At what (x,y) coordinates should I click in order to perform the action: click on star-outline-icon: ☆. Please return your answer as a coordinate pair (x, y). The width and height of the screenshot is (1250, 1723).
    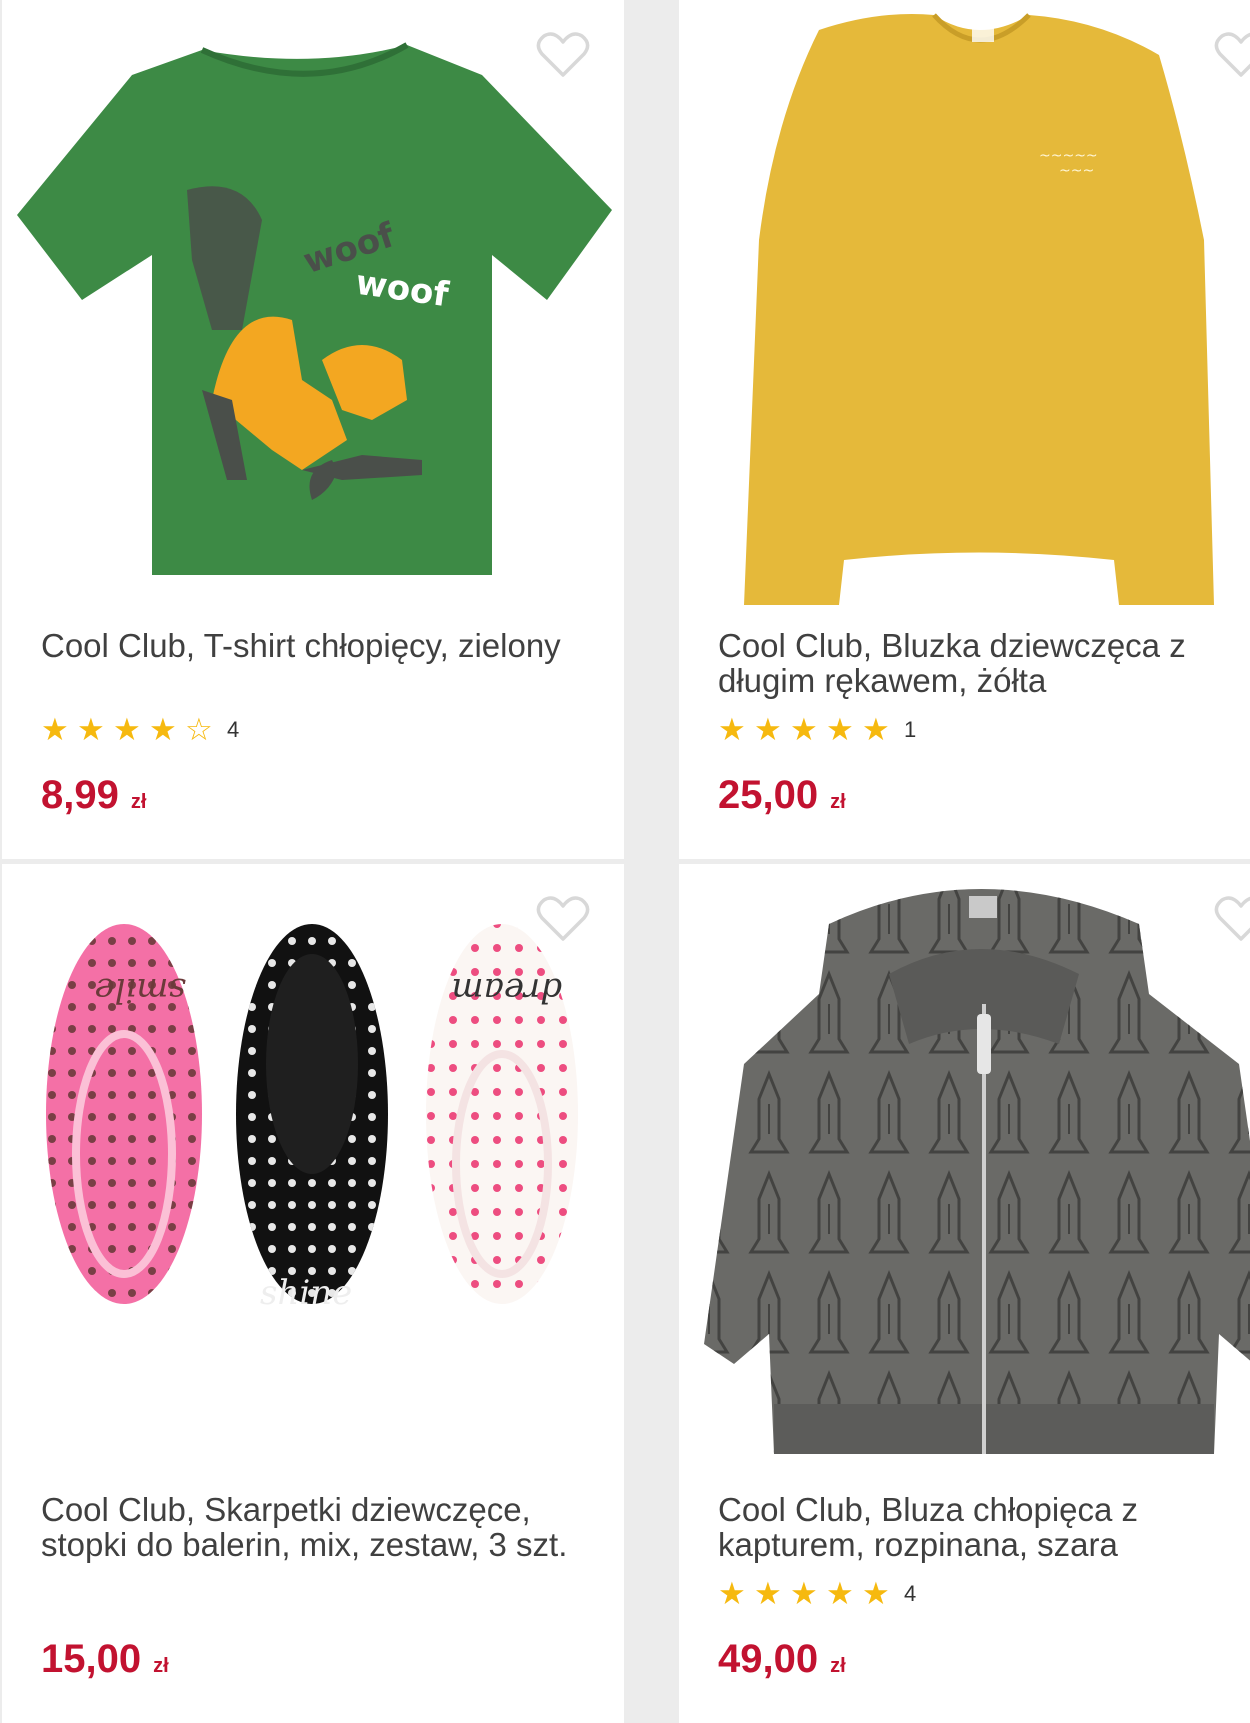
    Looking at the image, I should click on (199, 729).